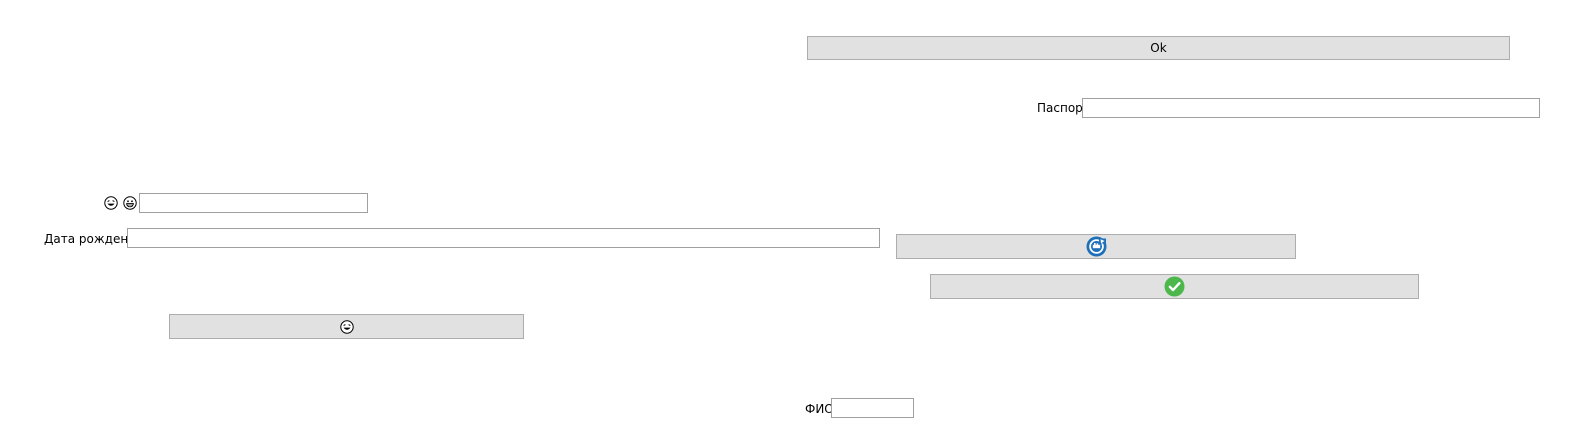  What do you see at coordinates (1311, 108) in the screenshot?
I see `passport-input` at bounding box center [1311, 108].